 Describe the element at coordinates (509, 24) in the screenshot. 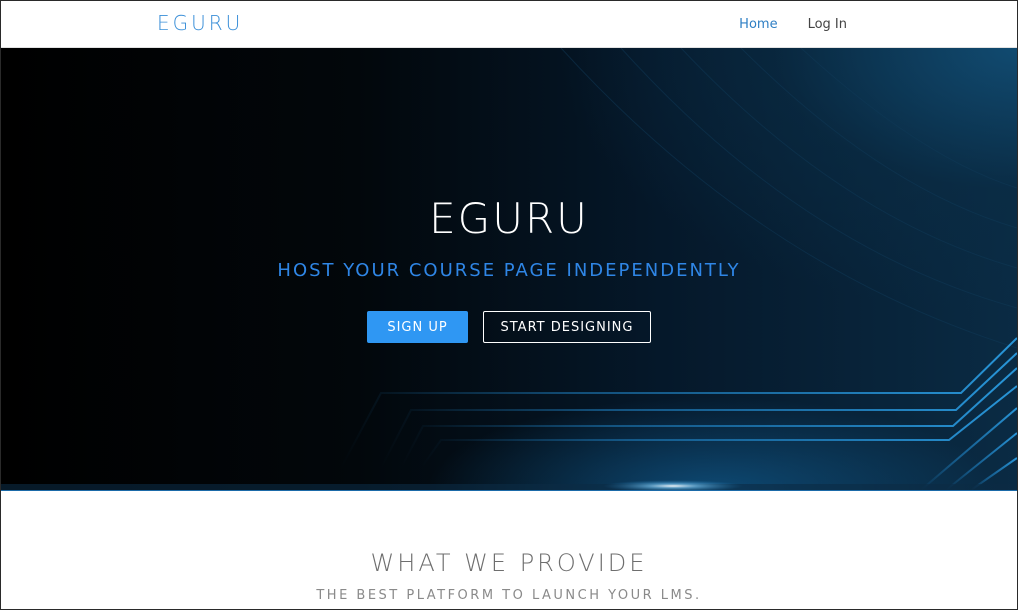

I see `top-navbar: EGURU Home Log In` at that location.